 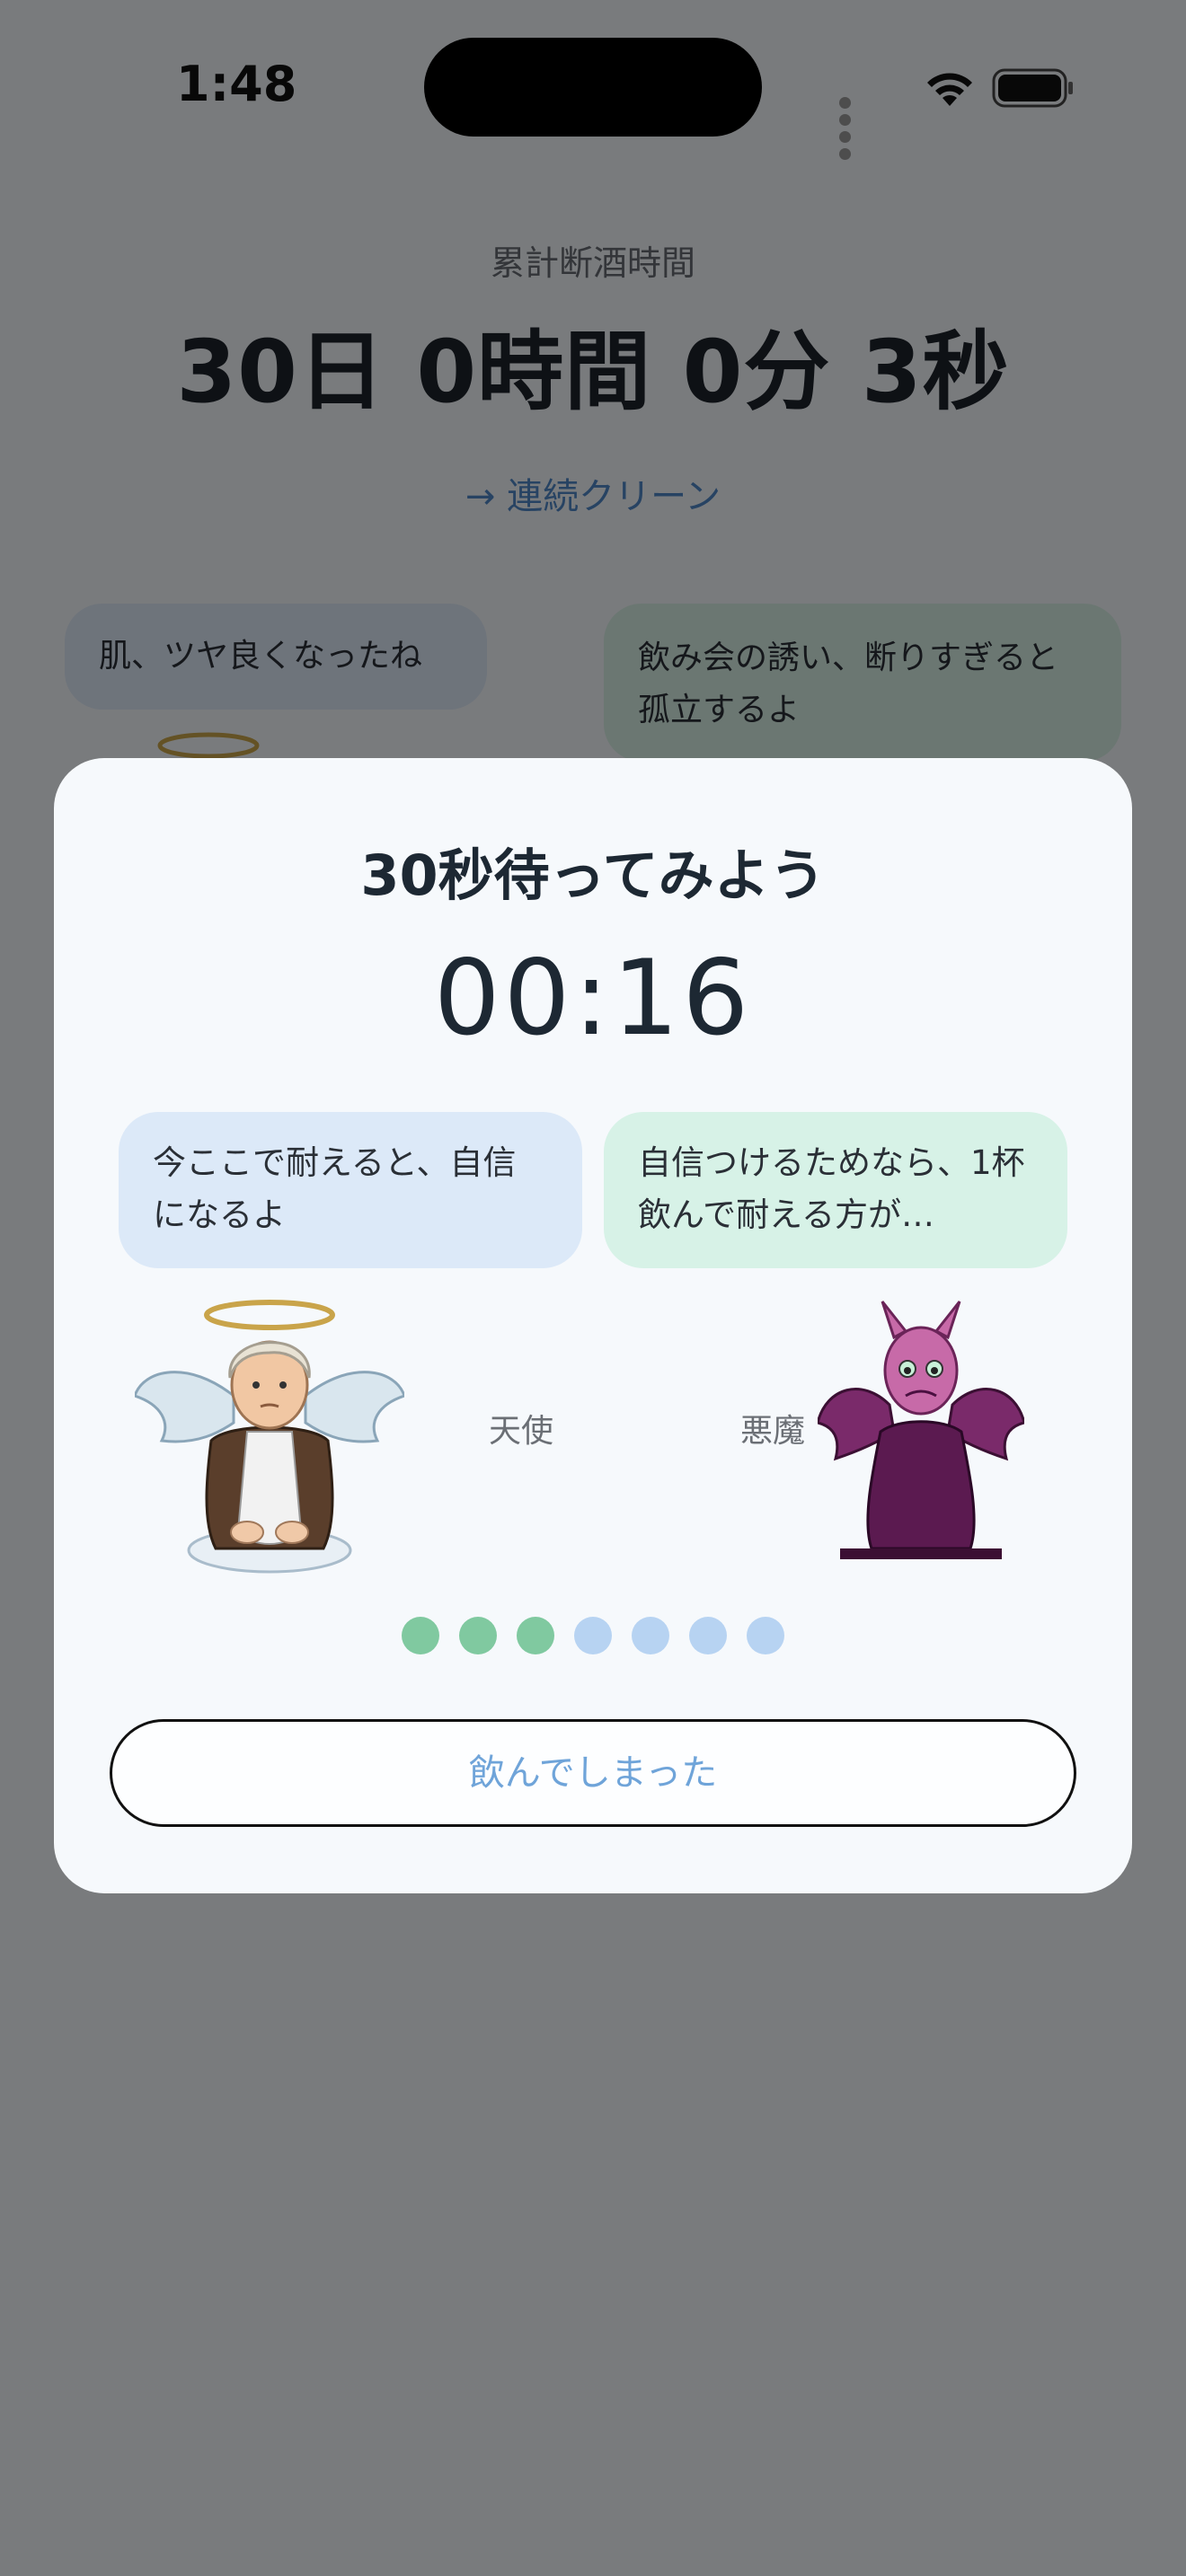 What do you see at coordinates (593, 1773) in the screenshot?
I see `drank-button: 飲んでしまった` at bounding box center [593, 1773].